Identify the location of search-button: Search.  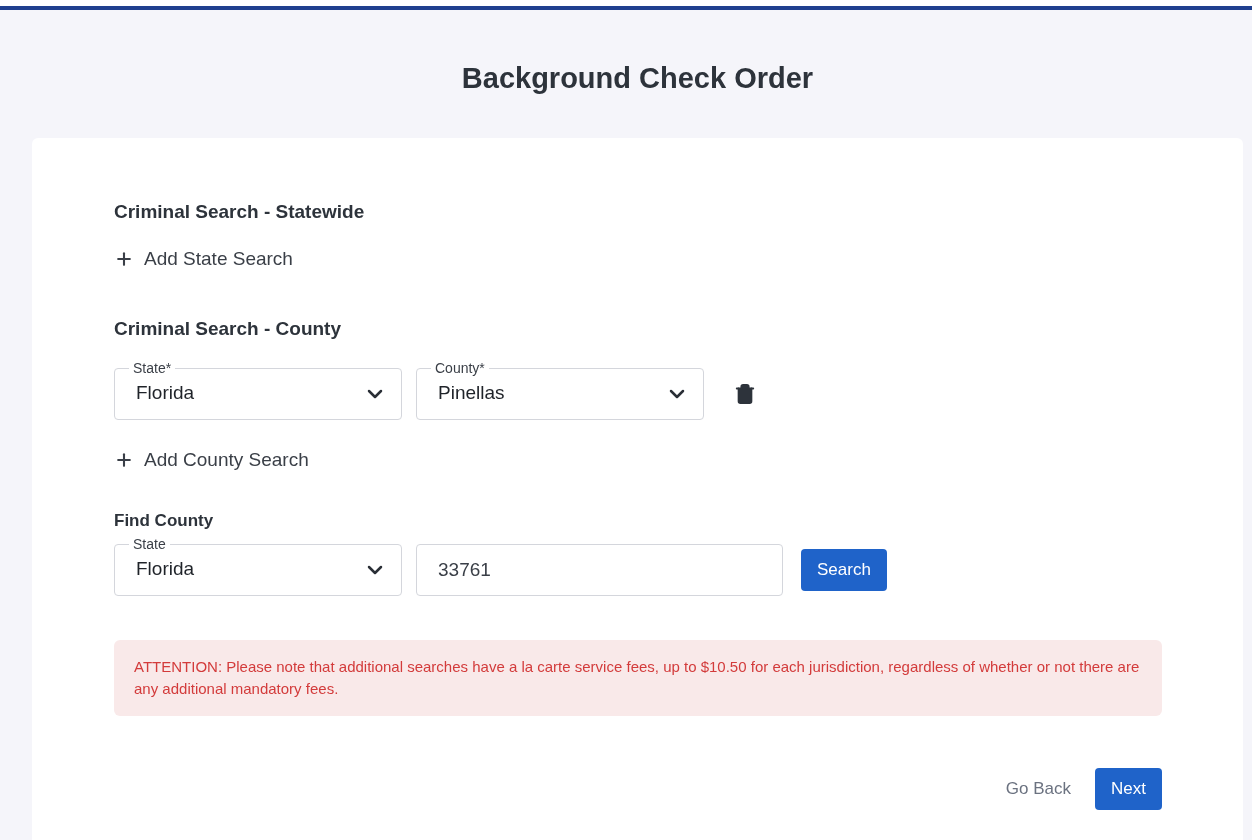
(844, 569).